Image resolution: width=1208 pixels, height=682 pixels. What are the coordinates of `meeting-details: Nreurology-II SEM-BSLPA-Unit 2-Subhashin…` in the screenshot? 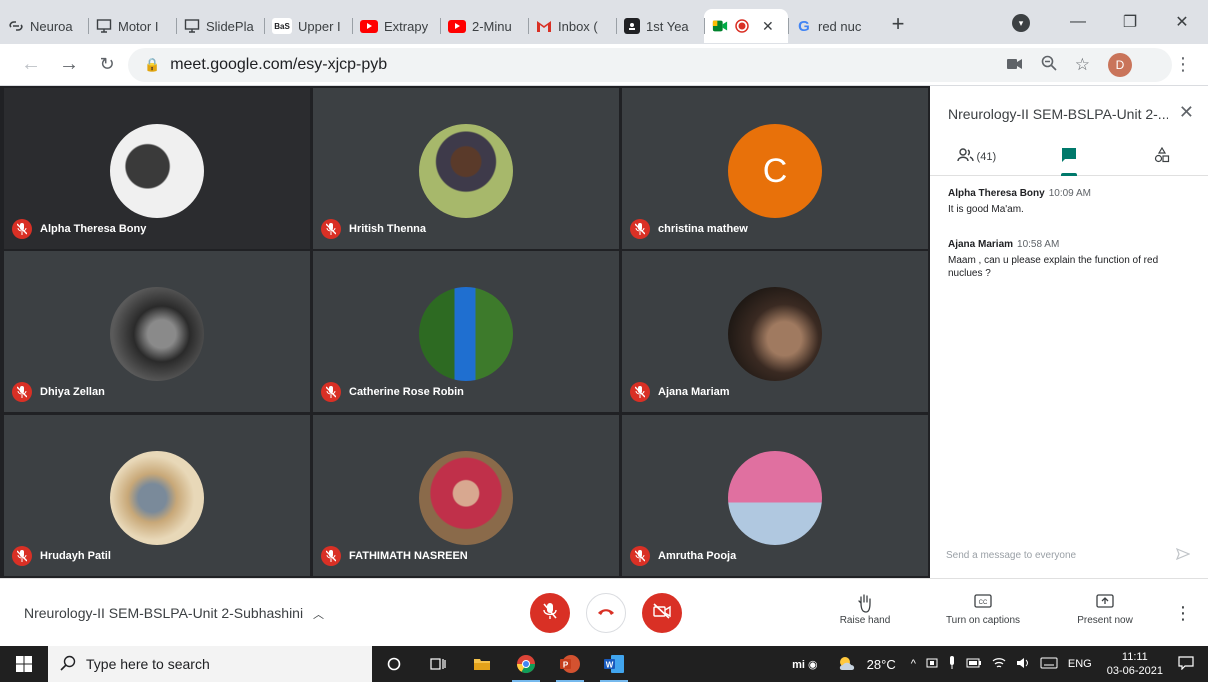 It's located at (174, 613).